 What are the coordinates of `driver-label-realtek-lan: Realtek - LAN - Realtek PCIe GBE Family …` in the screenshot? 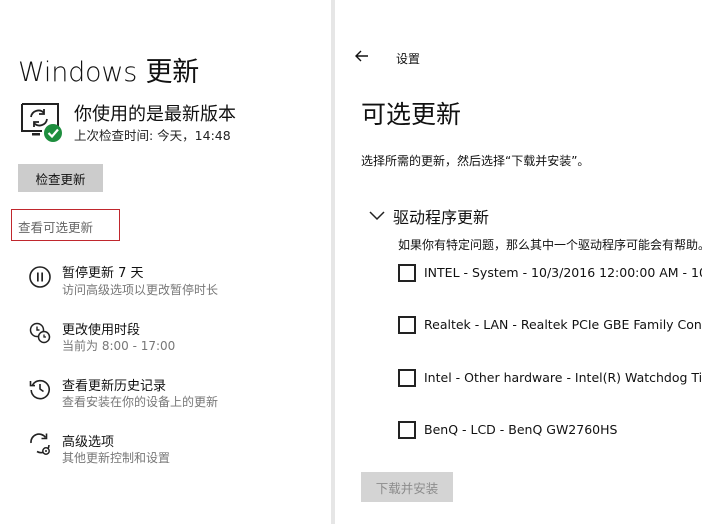 It's located at (563, 324).